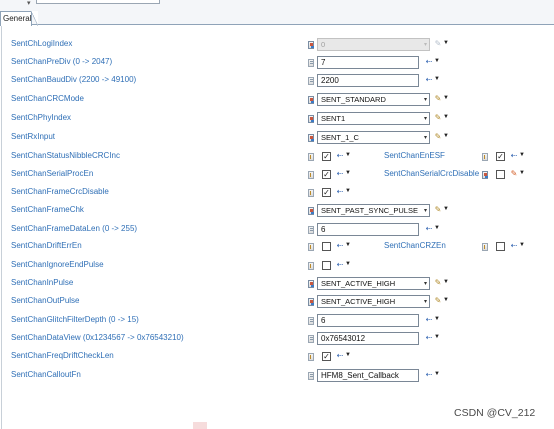  Describe the element at coordinates (278, 63) in the screenshot. I see `property-row: SentChanPreDiv (0 -> 2047) 7 ⇠ ▼` at that location.